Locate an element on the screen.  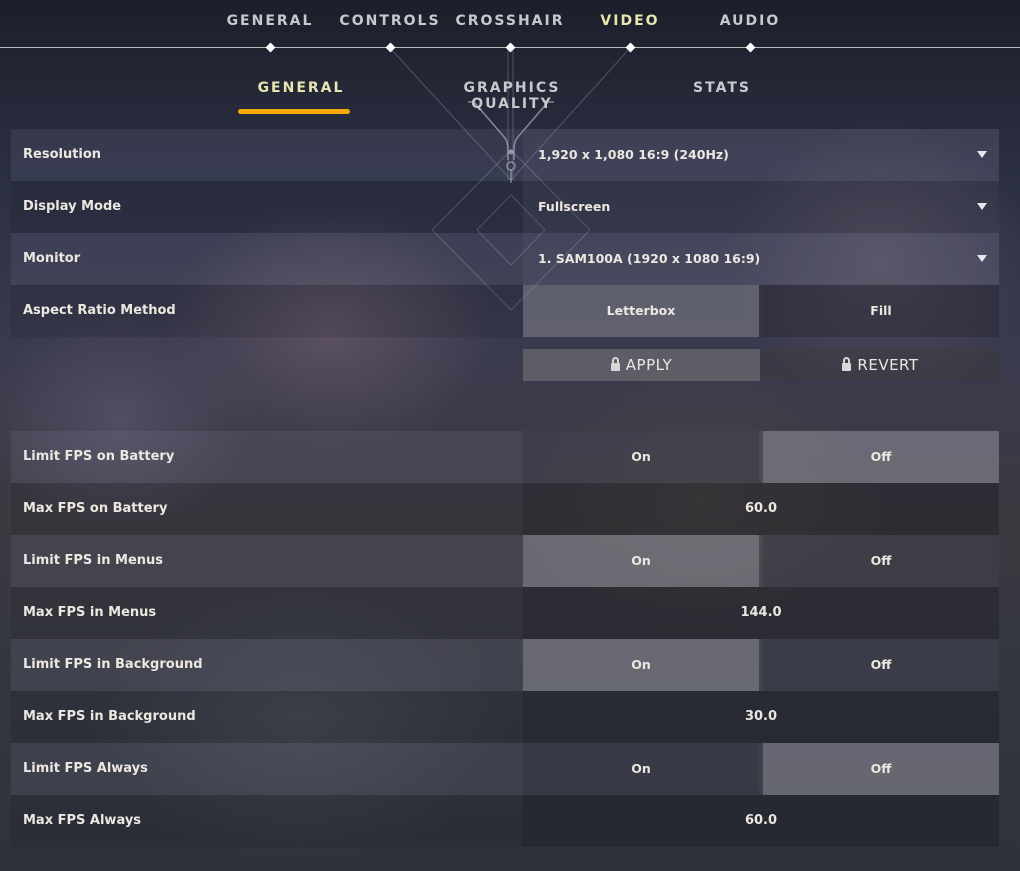
aspect-ratio-letterbox-button: Letterbox is located at coordinates (641, 311).